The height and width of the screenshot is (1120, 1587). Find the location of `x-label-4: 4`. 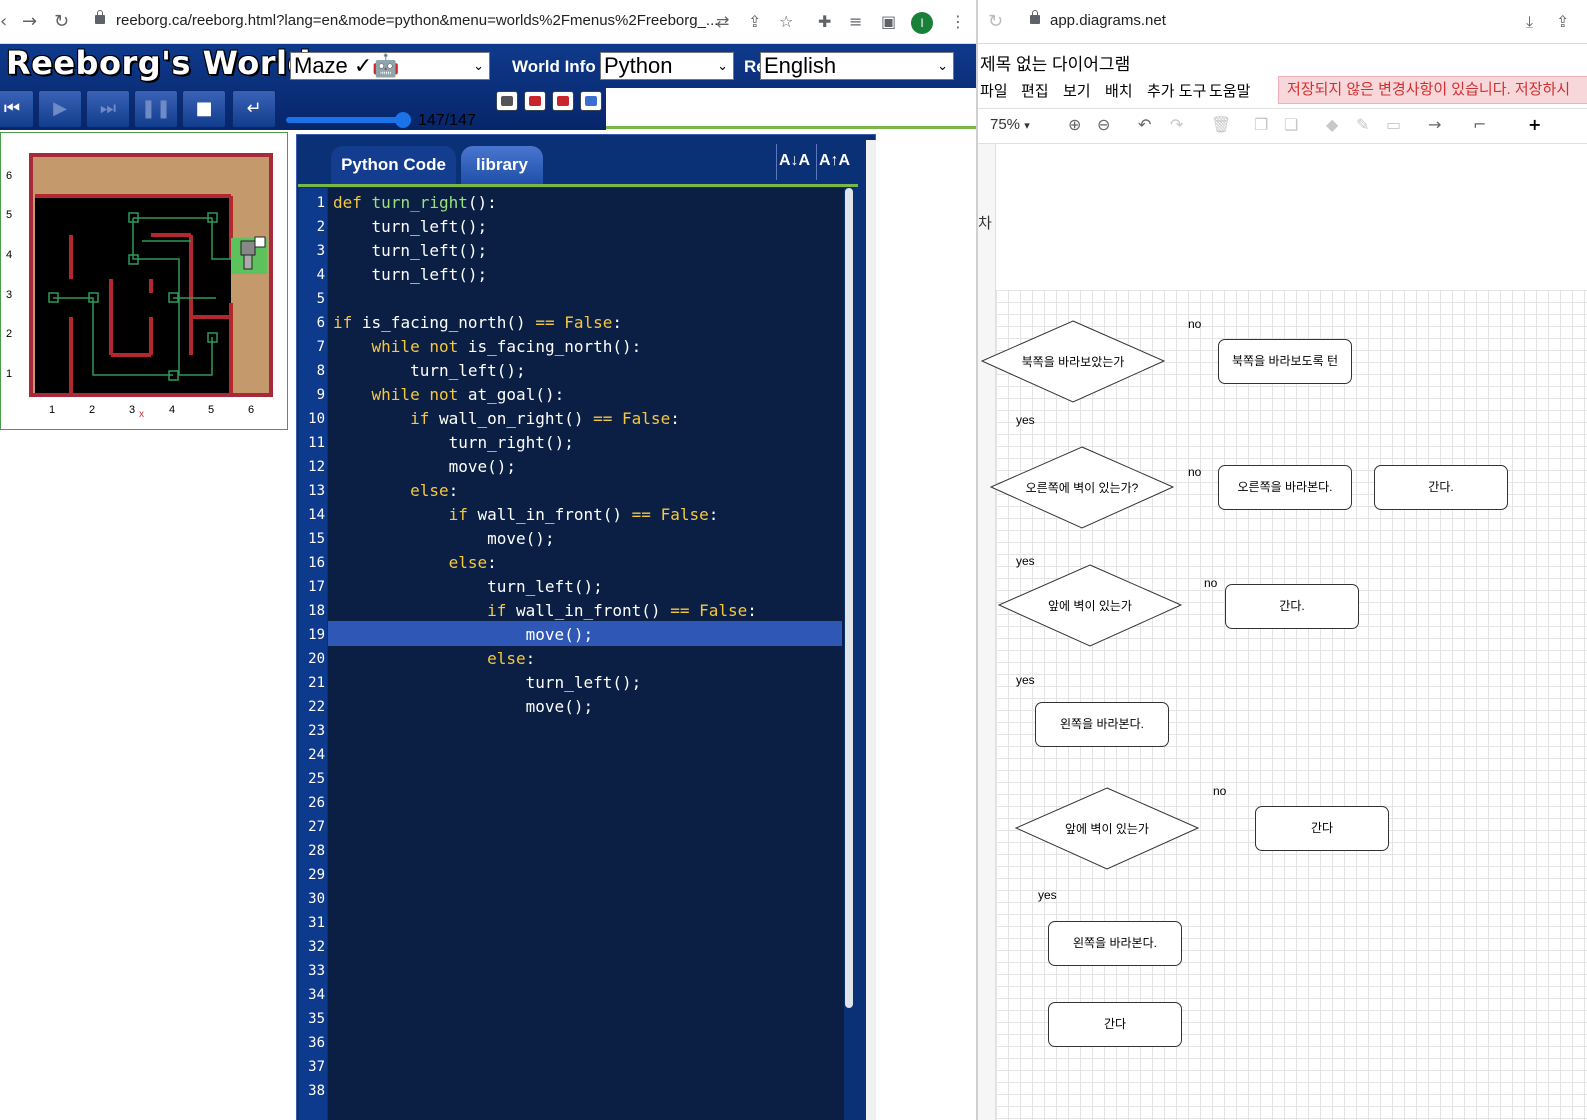

x-label-4: 4 is located at coordinates (172, 410).